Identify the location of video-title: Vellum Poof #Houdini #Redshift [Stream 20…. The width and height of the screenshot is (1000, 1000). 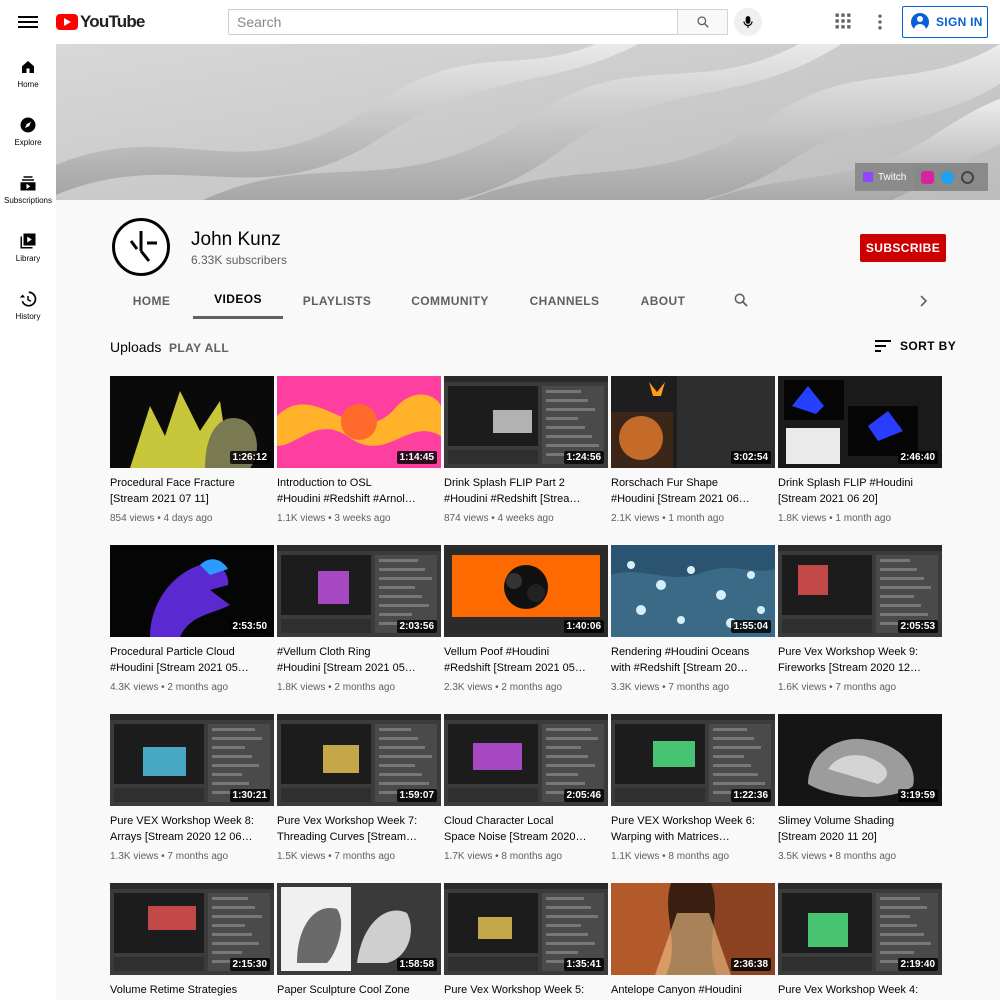
(526, 660).